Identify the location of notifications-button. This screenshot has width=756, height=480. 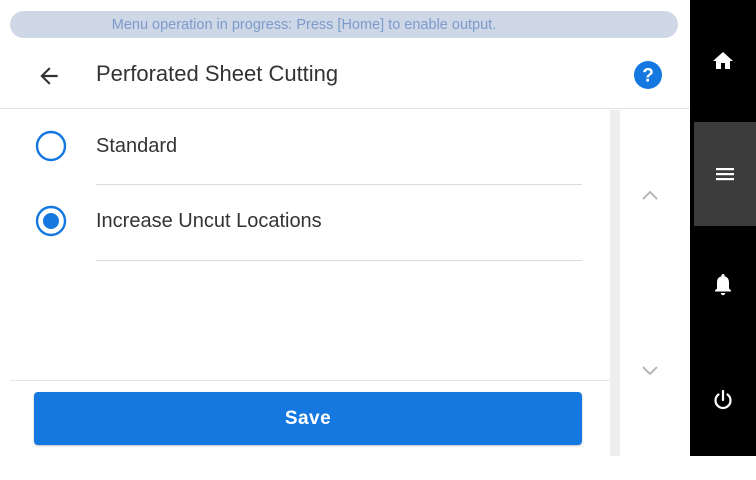
(723, 285).